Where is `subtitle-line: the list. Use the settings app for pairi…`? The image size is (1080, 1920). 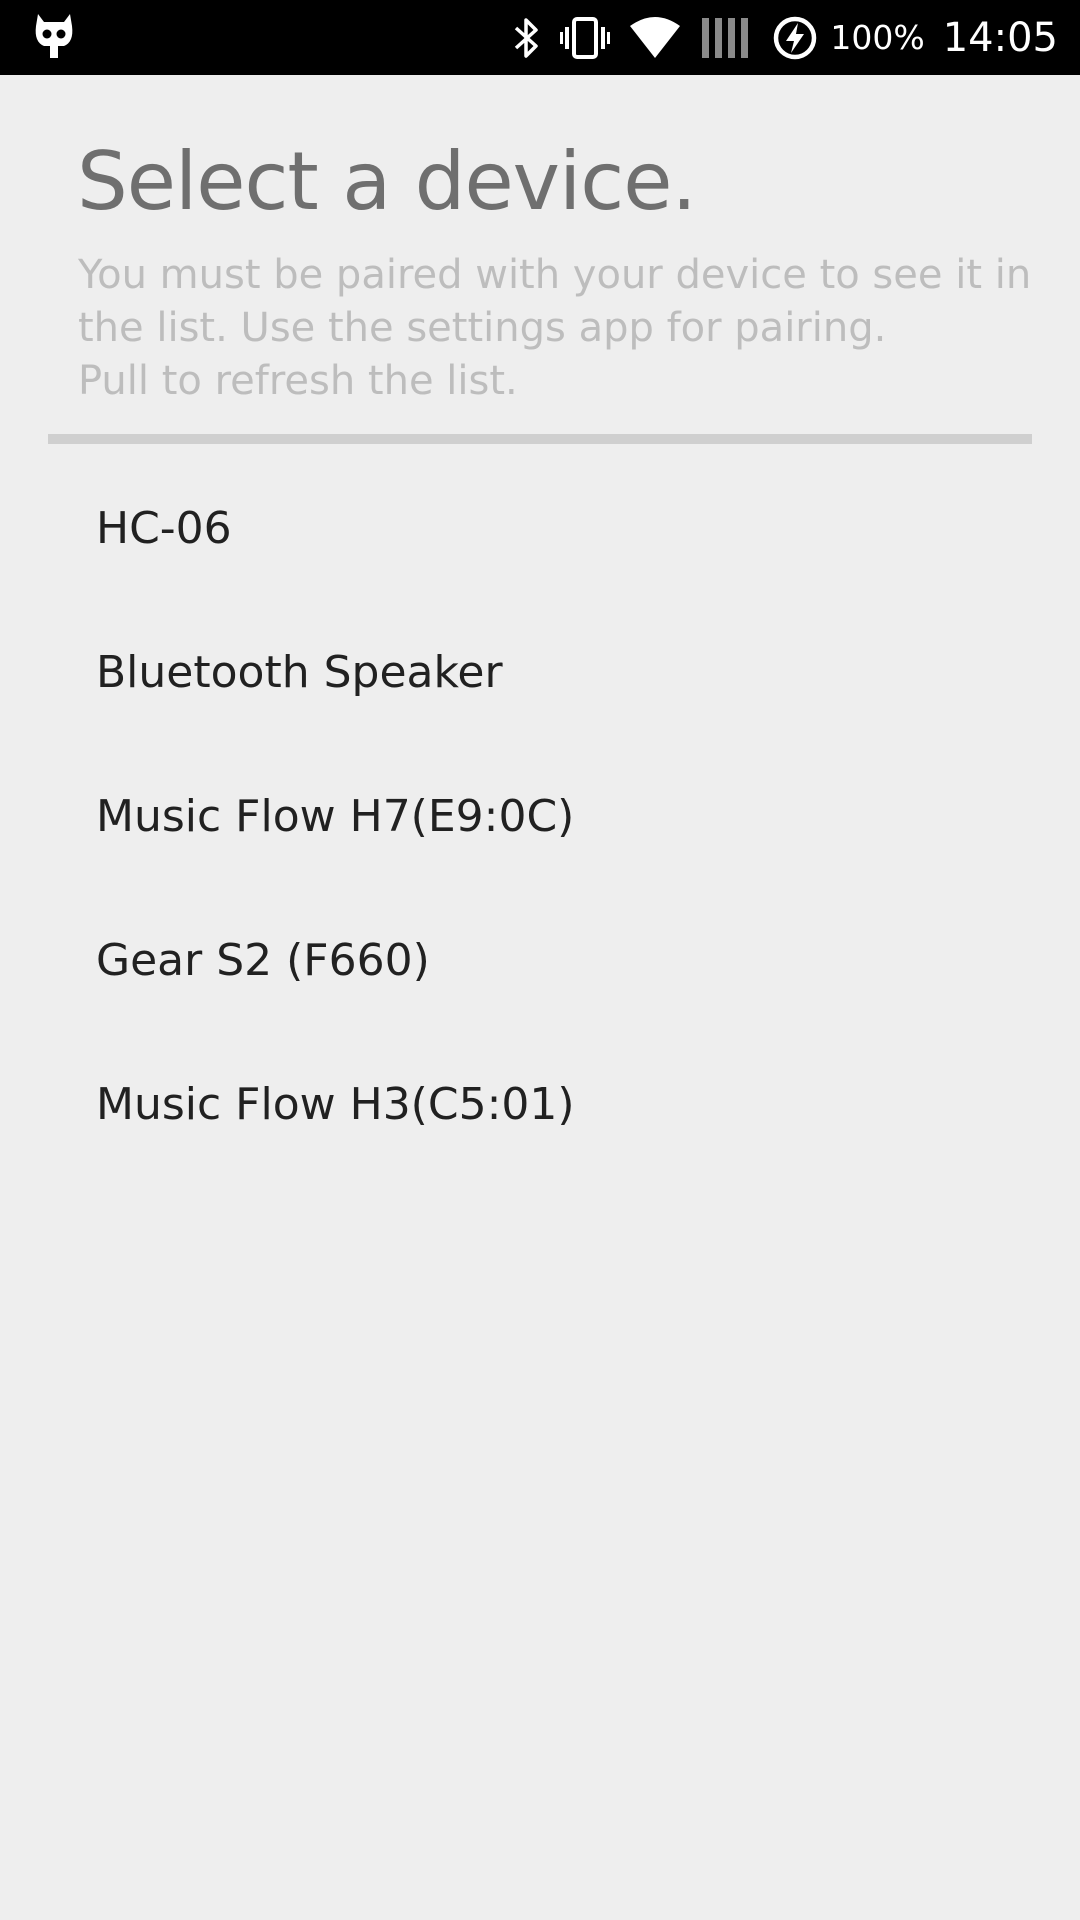 subtitle-line: the list. Use the settings app for pairi… is located at coordinates (482, 328).